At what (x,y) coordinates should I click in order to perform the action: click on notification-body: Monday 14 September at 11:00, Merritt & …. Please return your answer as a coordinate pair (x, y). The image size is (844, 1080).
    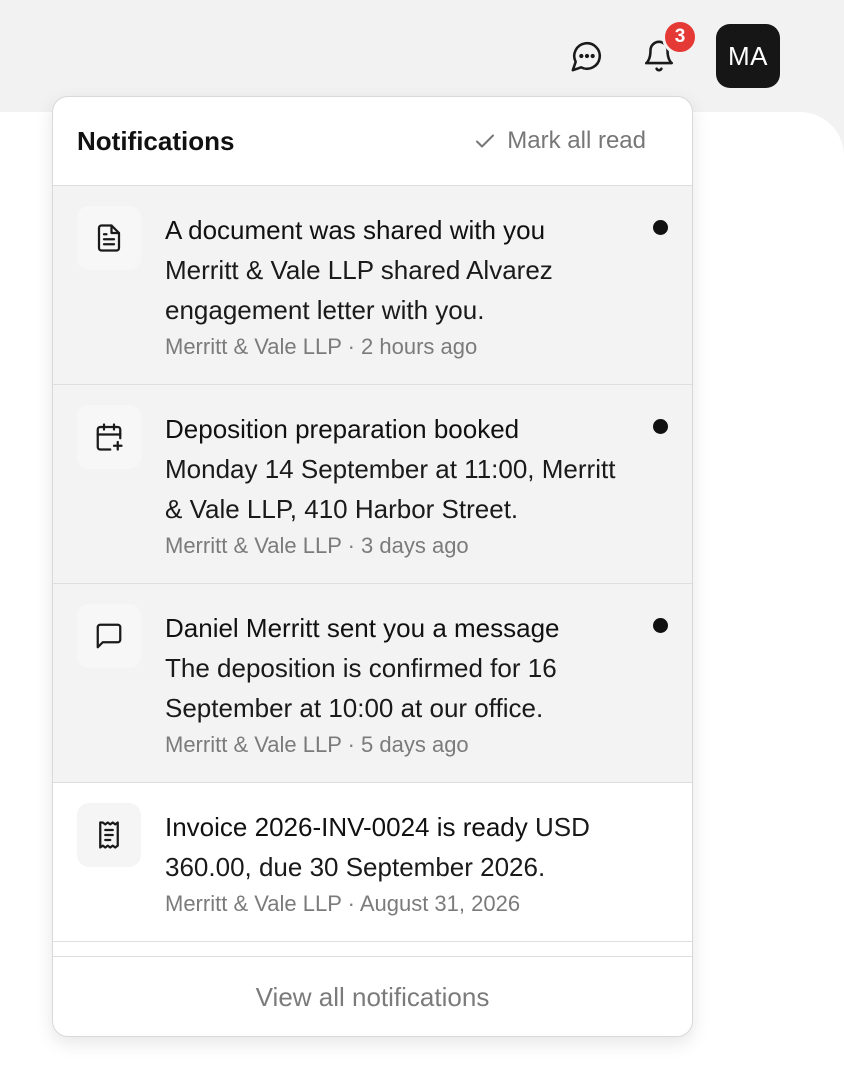
    Looking at the image, I should click on (390, 489).